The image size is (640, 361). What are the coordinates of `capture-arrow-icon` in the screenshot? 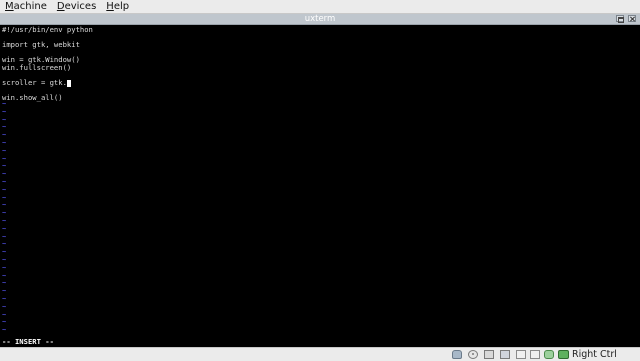 It's located at (563, 354).